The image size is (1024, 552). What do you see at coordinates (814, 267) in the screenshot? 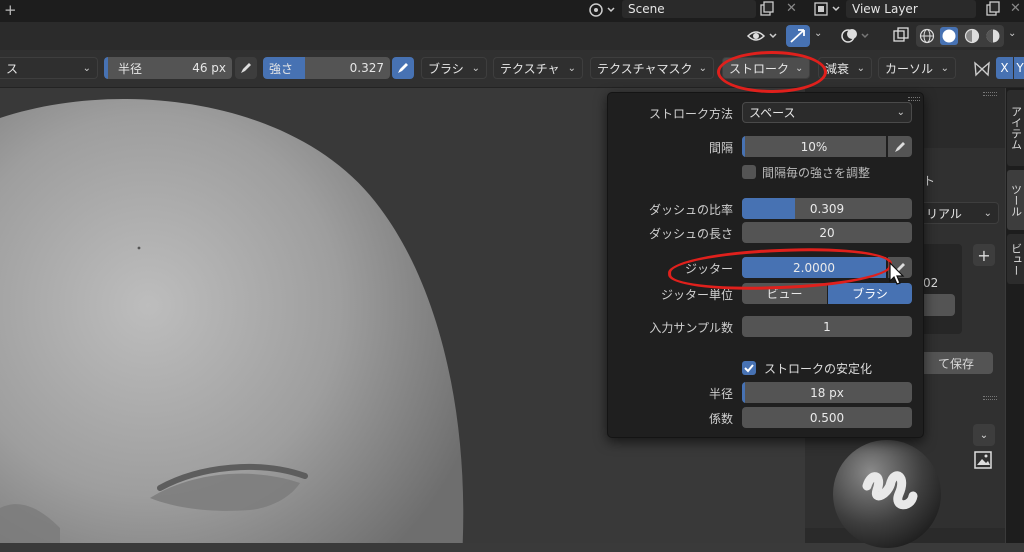
I see `jitter-slider: 2.0000` at bounding box center [814, 267].